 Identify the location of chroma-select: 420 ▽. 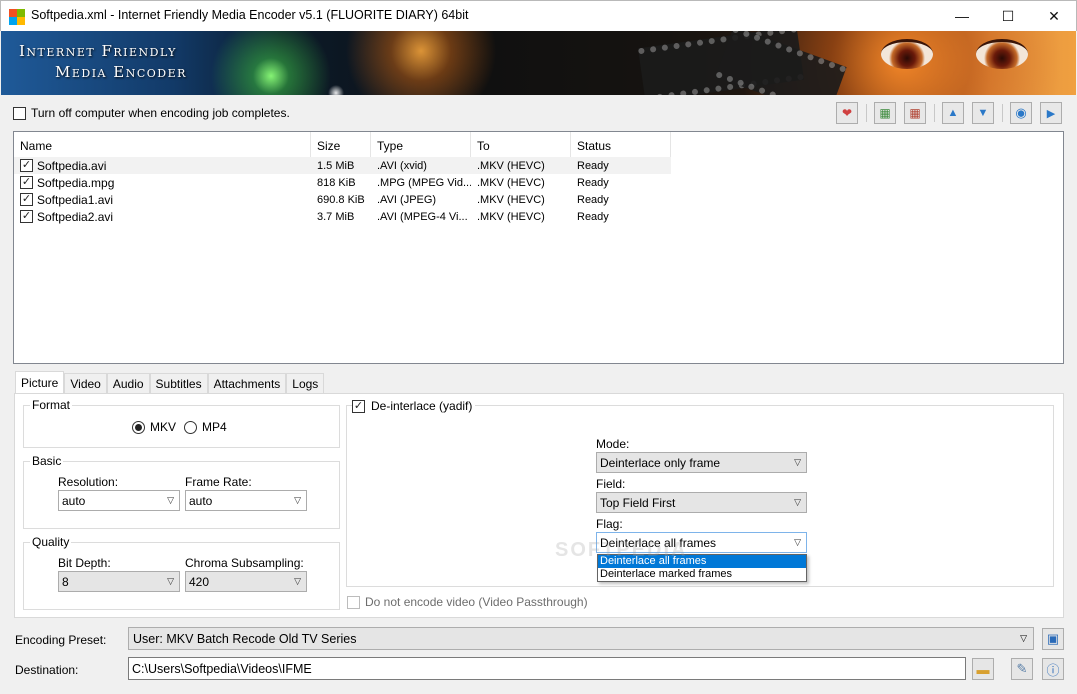
(246, 581).